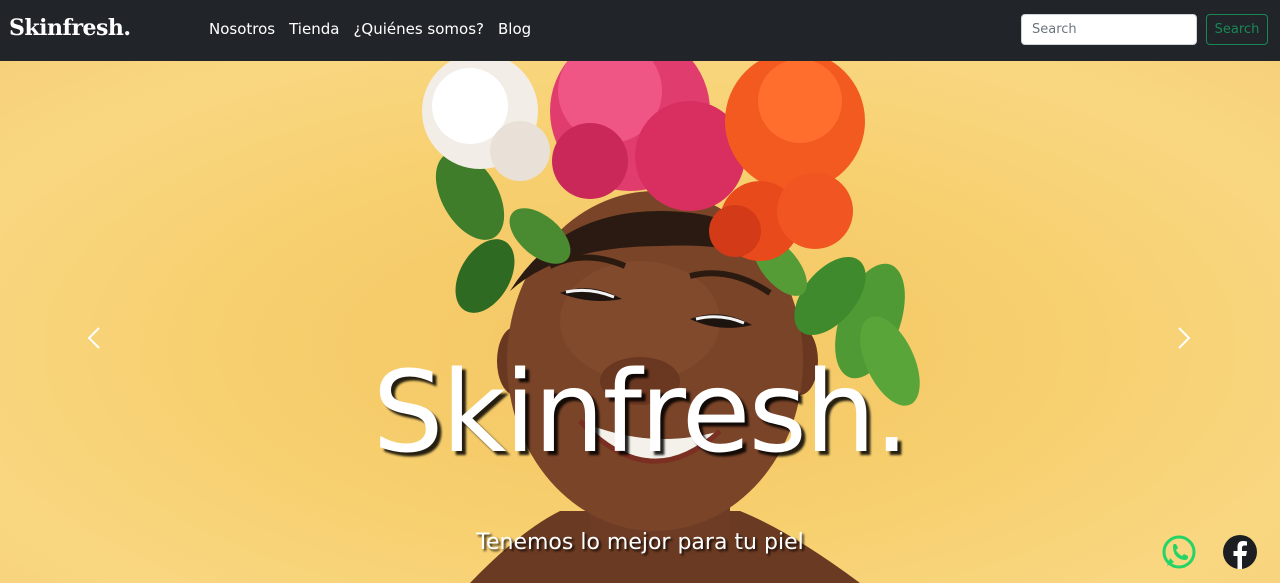 Image resolution: width=1280 pixels, height=583 pixels. I want to click on nav-link-quienes-somos: ¿Quiénes somos?, so click(418, 29).